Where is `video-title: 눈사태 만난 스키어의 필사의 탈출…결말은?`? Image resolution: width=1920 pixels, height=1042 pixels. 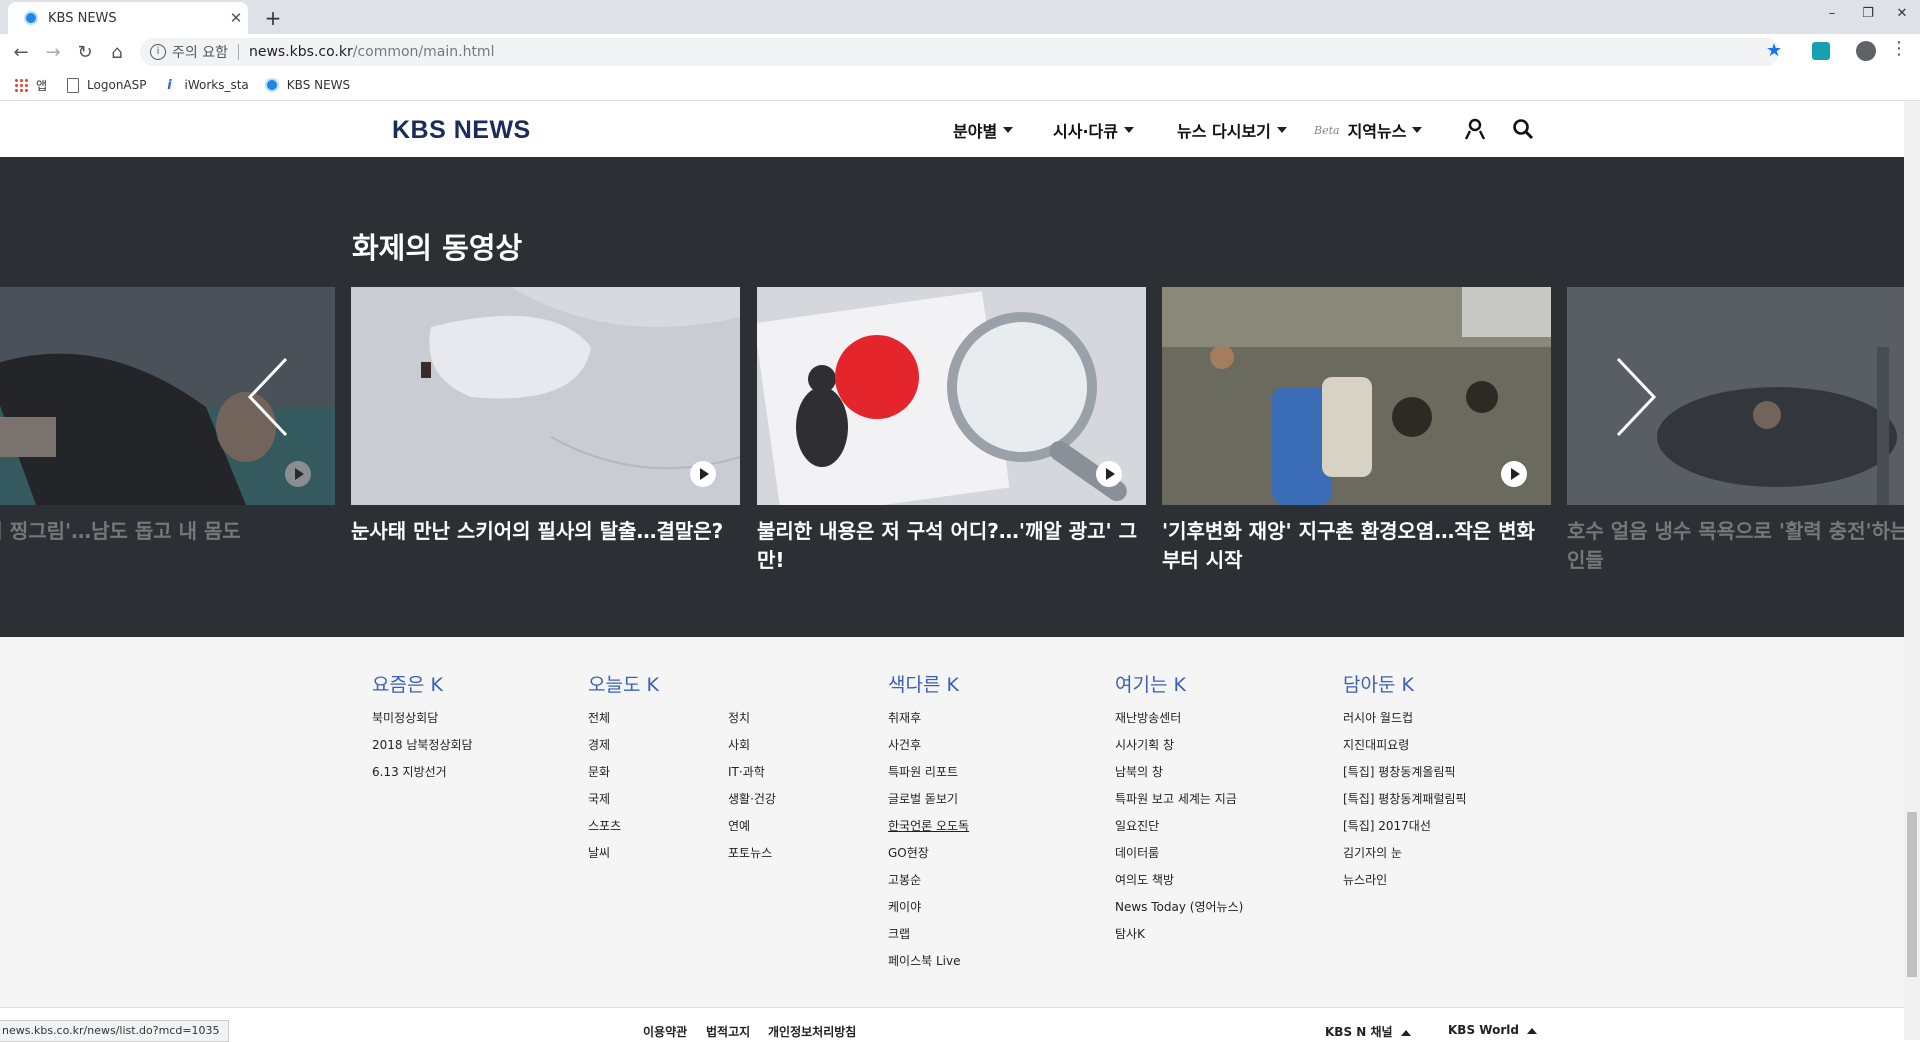
video-title: 눈사태 만난 스키어의 필사의 탈출…결말은? is located at coordinates (545, 531).